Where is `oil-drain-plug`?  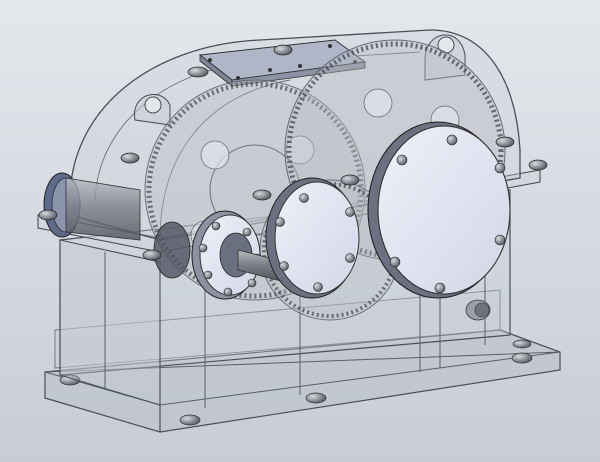 oil-drain-plug is located at coordinates (478, 310).